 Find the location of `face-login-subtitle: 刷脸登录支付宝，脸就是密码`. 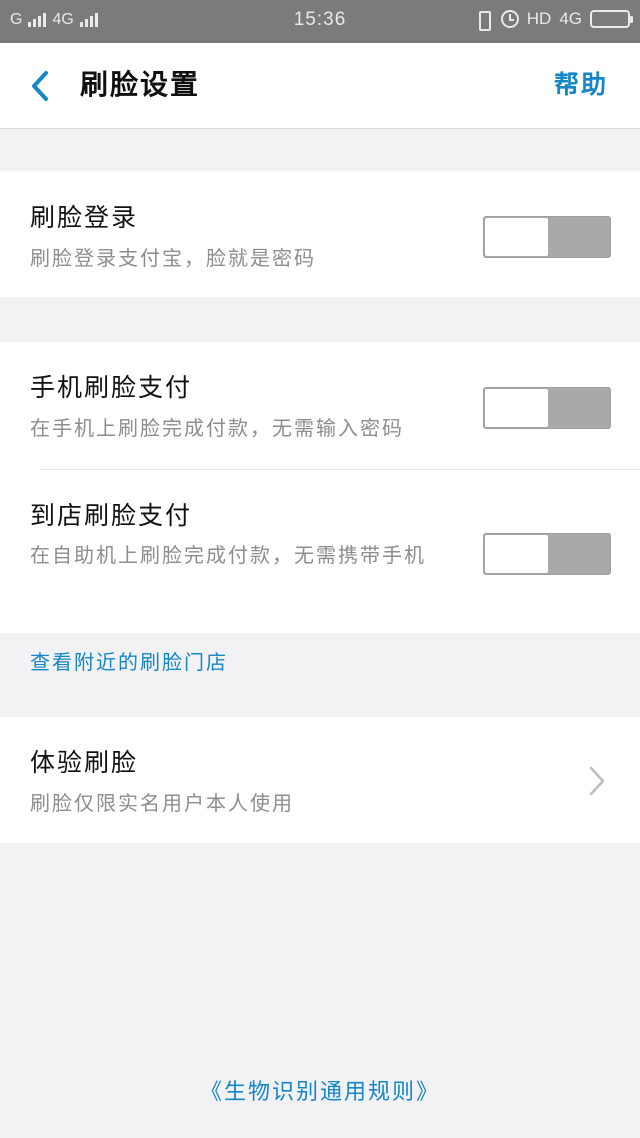

face-login-subtitle: 刷脸登录支付宝，脸就是密码 is located at coordinates (173, 258).